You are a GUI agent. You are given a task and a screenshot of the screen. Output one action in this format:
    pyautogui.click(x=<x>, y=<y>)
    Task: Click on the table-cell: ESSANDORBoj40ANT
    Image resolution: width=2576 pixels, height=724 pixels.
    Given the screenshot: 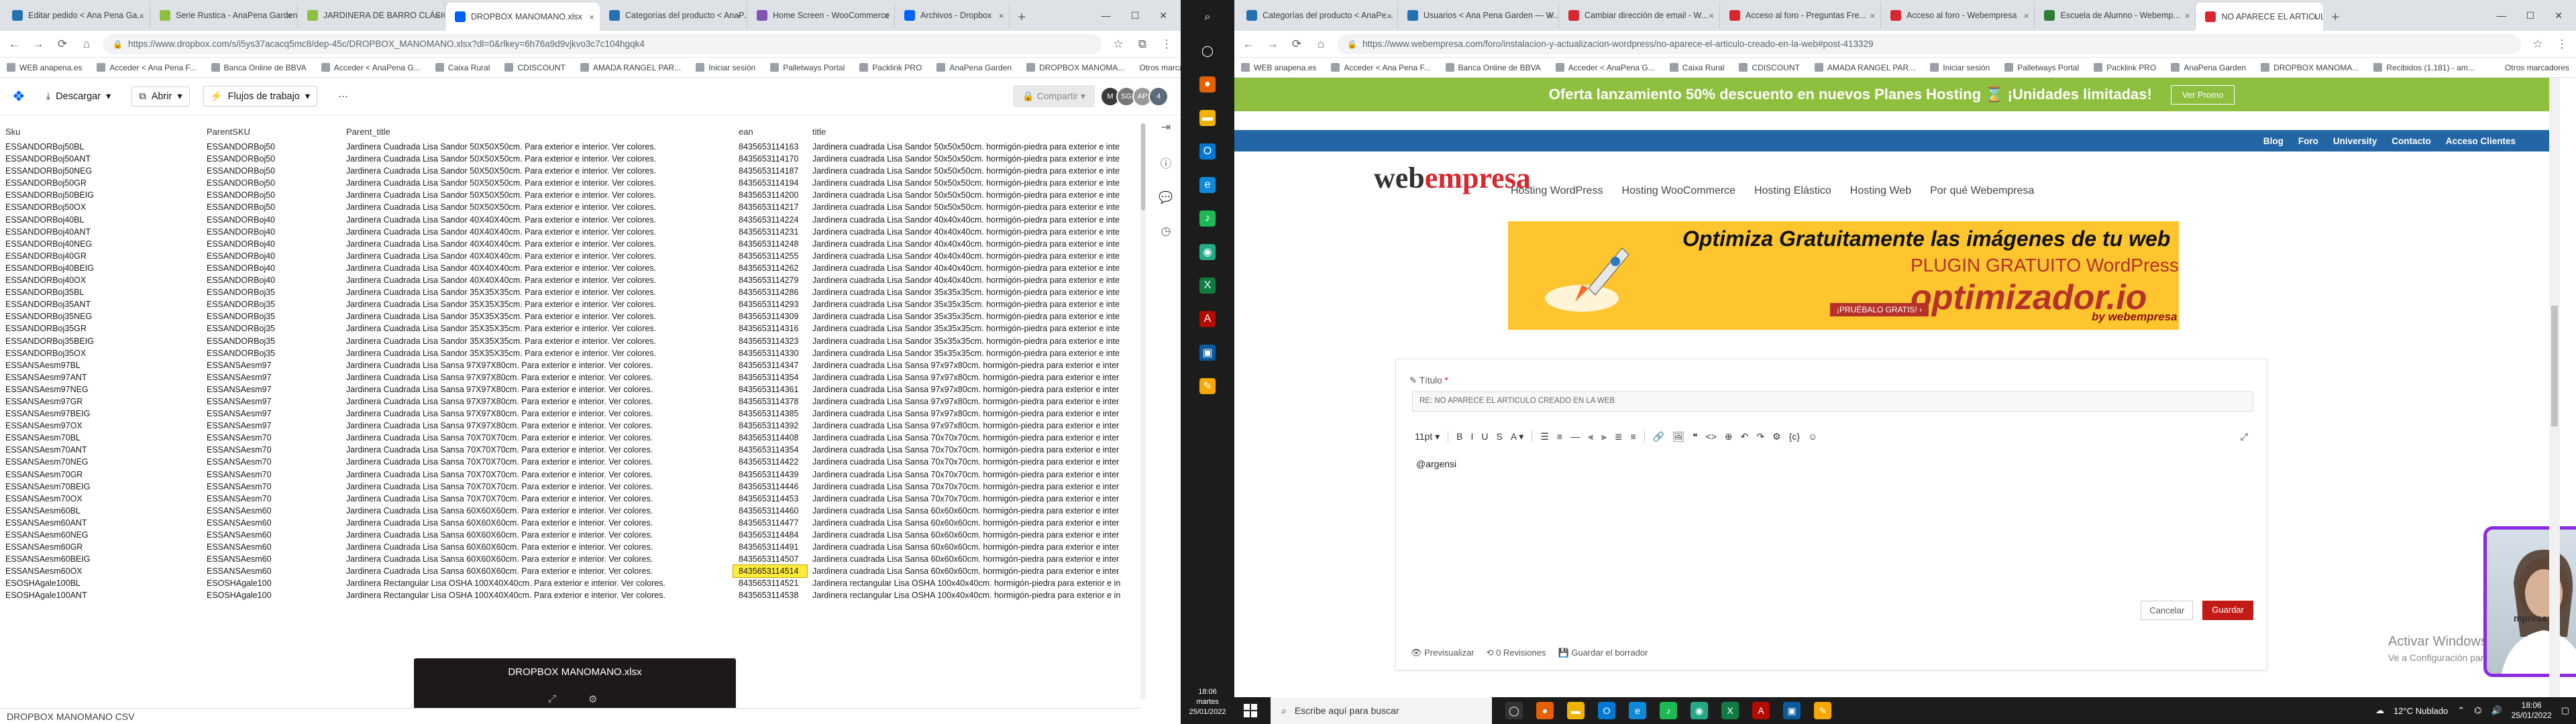 What is the action you would take?
    pyautogui.click(x=100, y=232)
    